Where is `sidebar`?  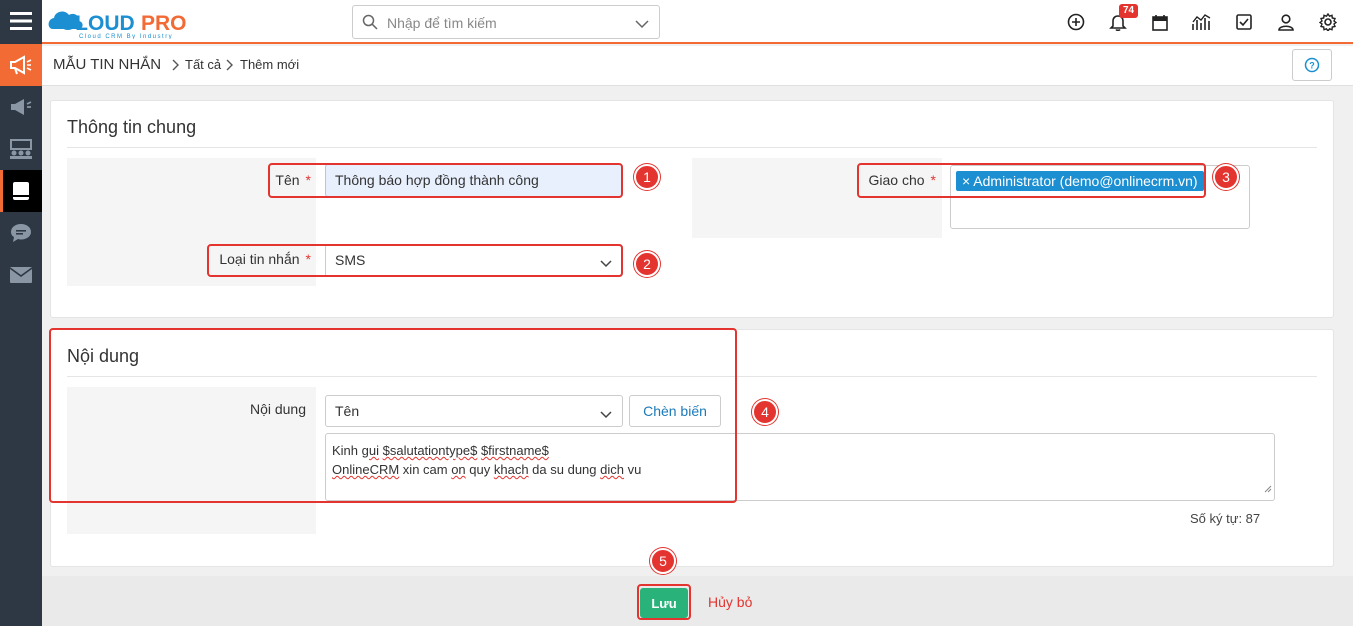 sidebar is located at coordinates (21, 313).